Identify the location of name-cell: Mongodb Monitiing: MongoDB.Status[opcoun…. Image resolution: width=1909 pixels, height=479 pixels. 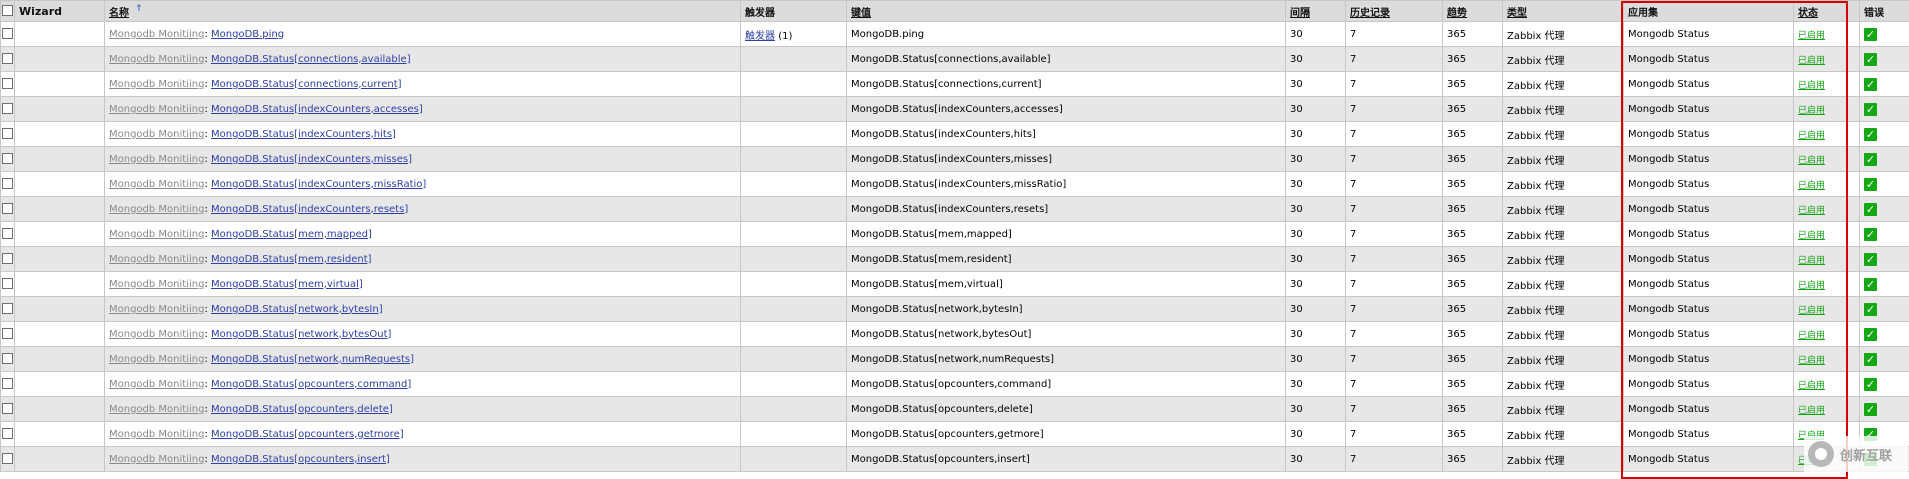
(423, 409).